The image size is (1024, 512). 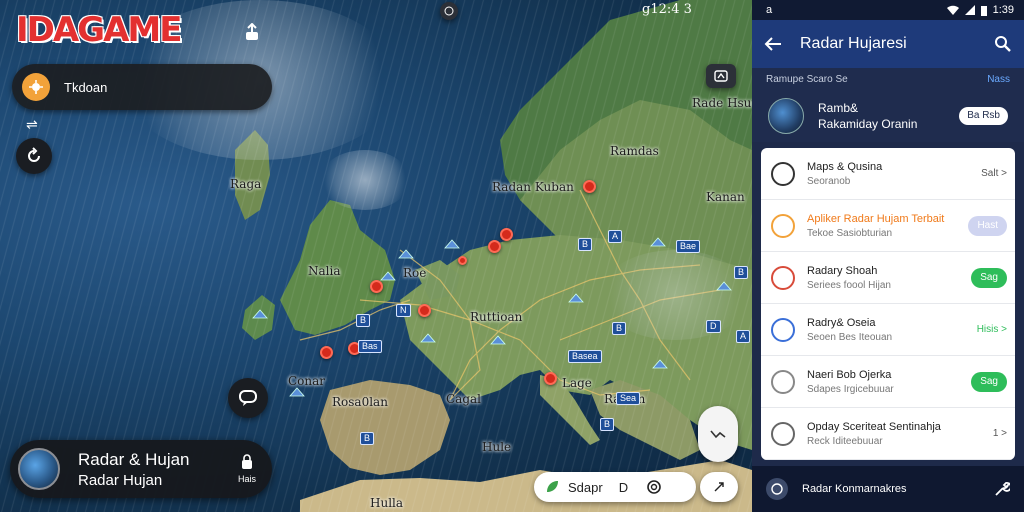 I want to click on list-item-subtitle: Seriees foool Hijan, so click(x=849, y=285).